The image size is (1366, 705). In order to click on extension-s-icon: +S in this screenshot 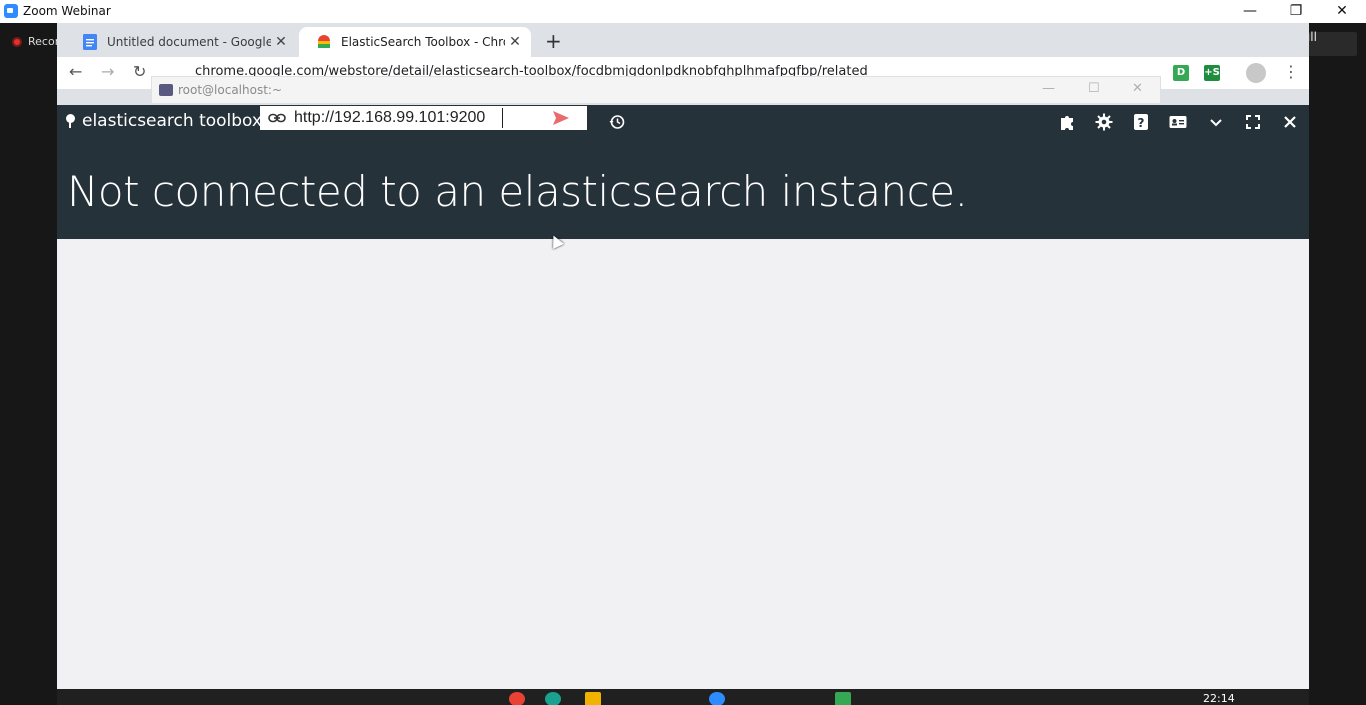, I will do `click(1212, 73)`.